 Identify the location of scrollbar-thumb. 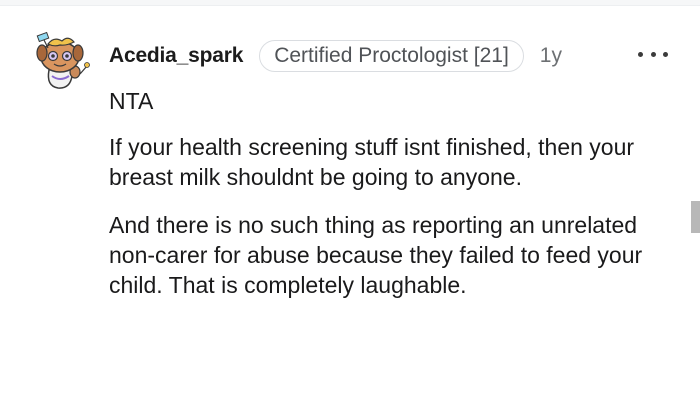
(695, 217).